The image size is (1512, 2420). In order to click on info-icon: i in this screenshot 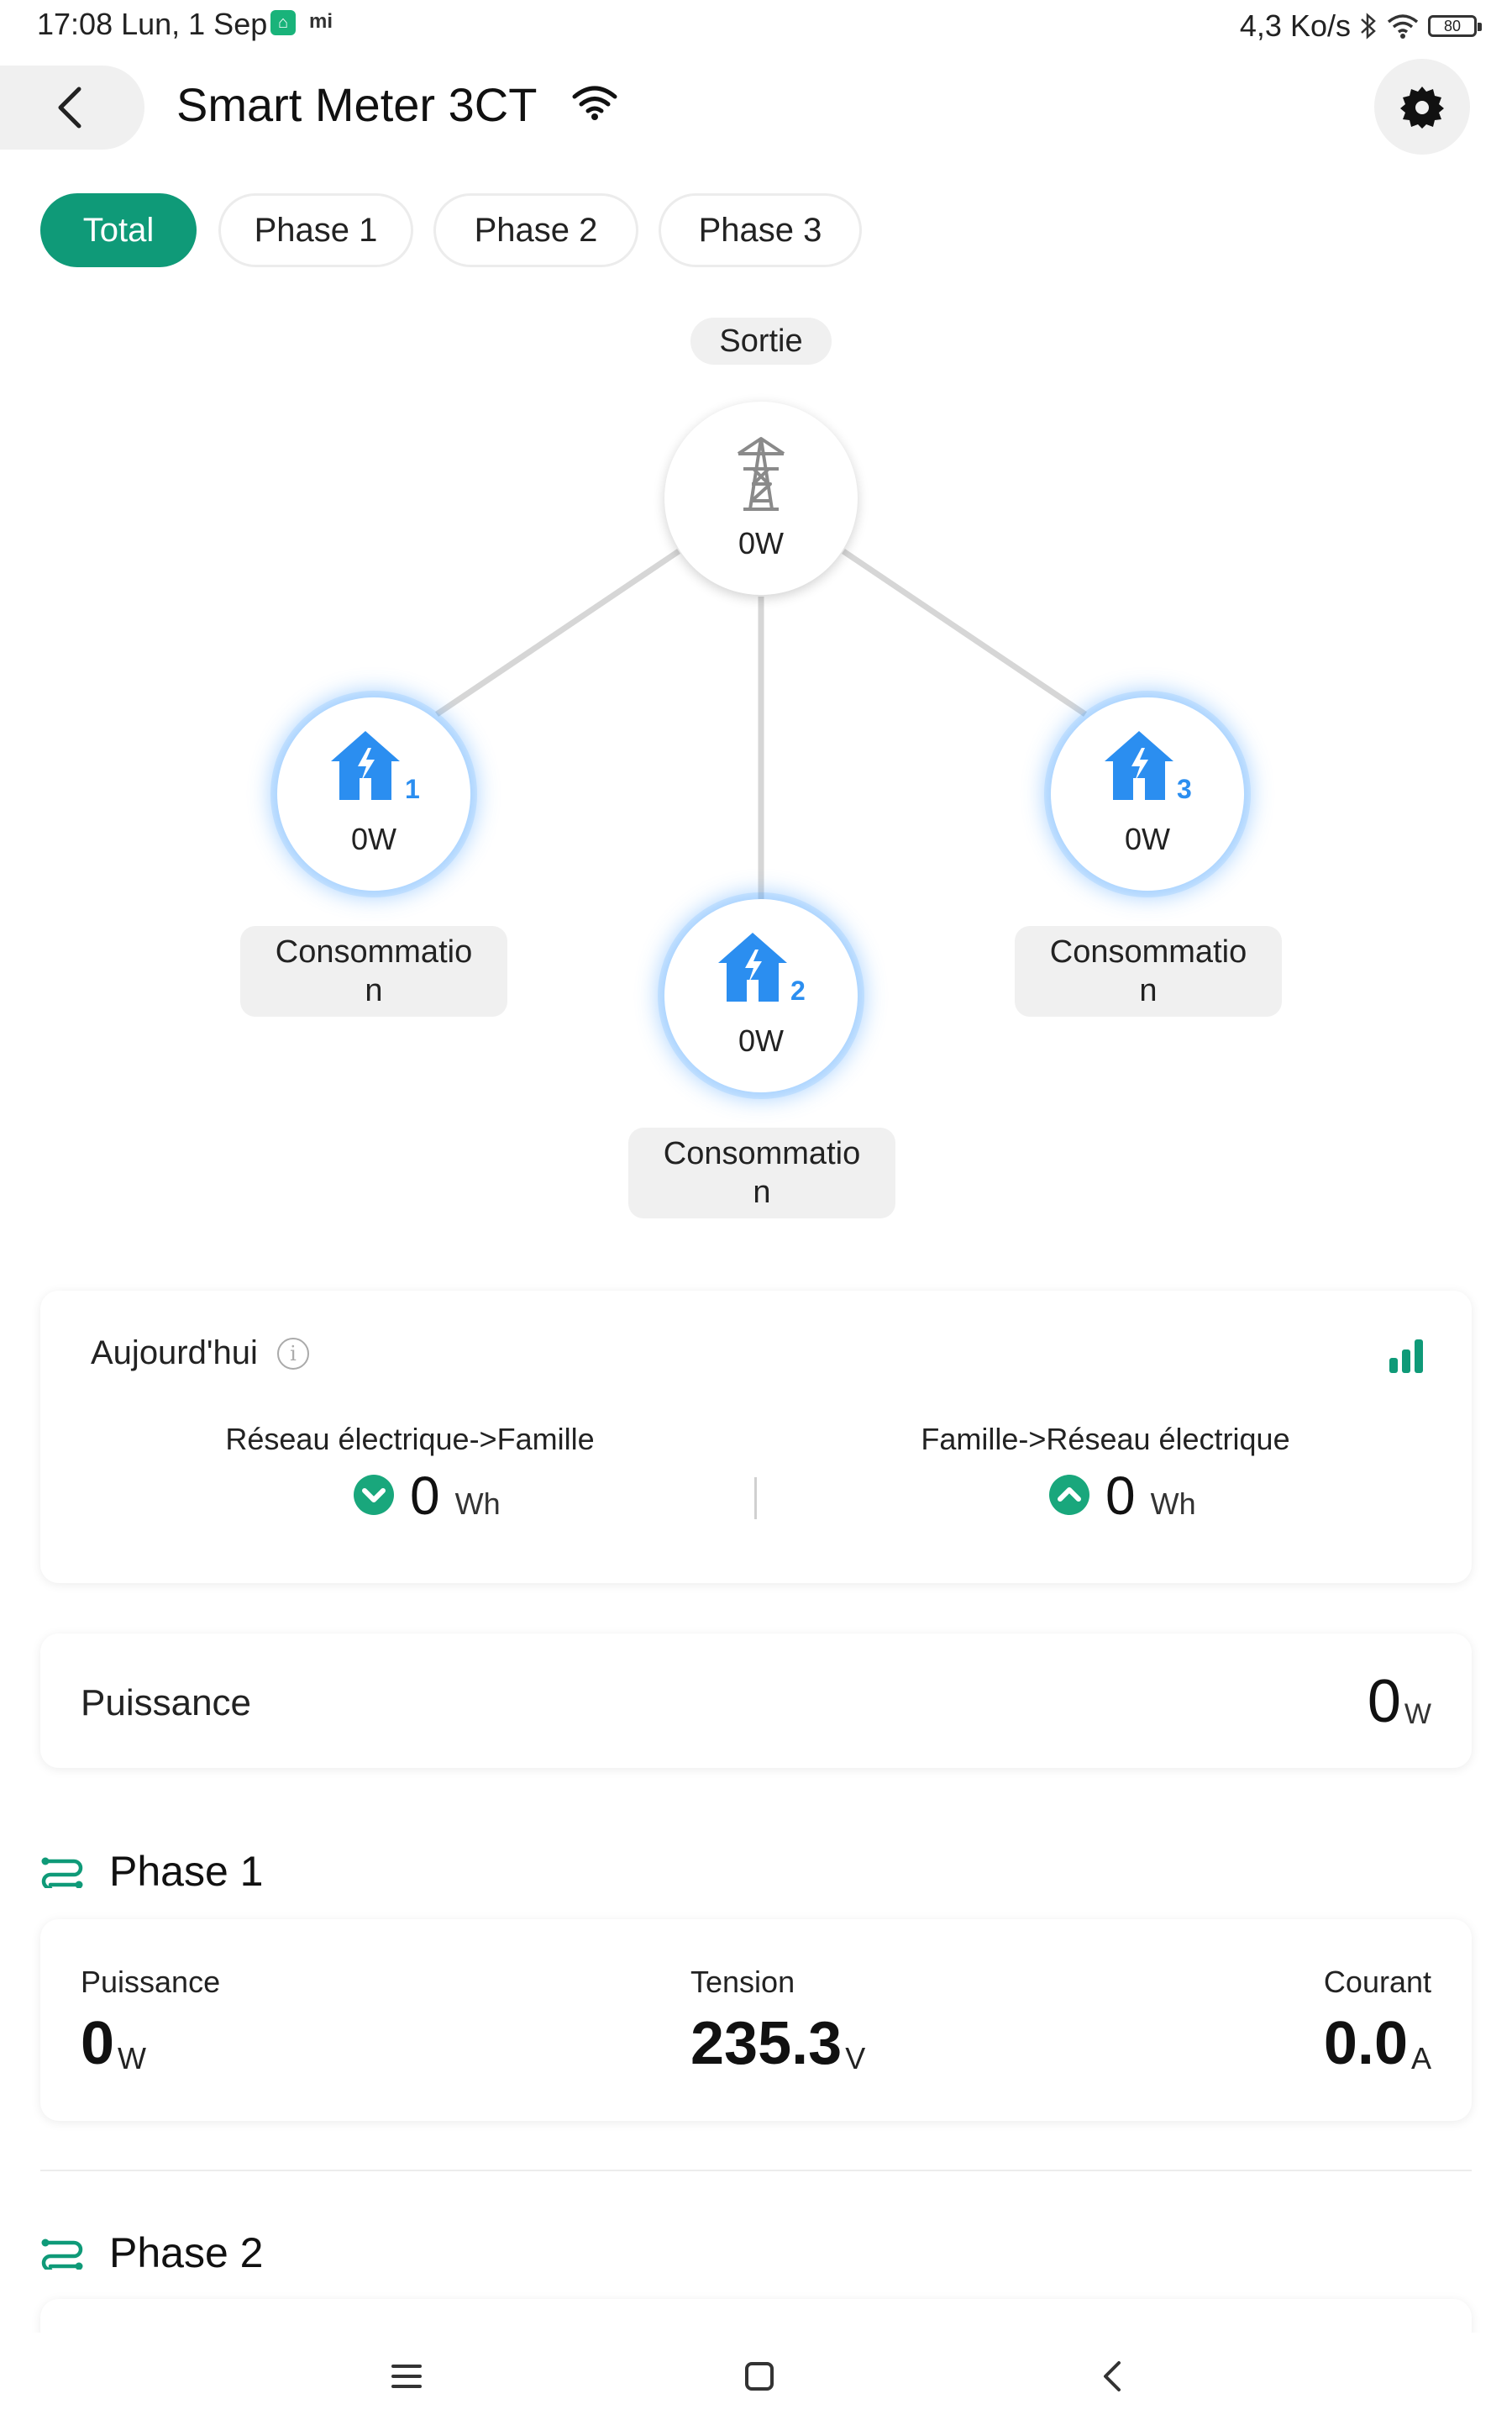, I will do `click(293, 1354)`.